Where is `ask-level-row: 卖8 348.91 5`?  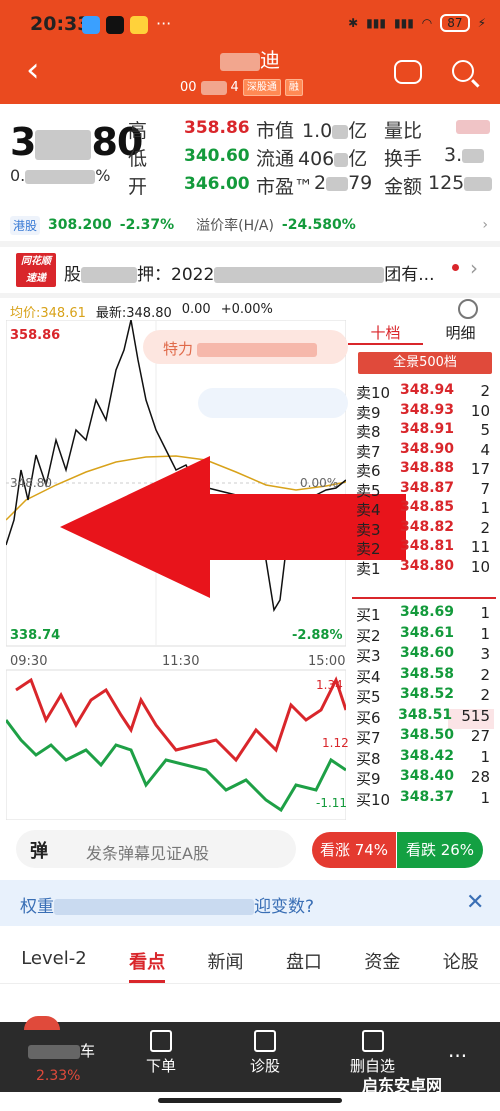
ask-level-row: 卖8 348.91 5 is located at coordinates (423, 431).